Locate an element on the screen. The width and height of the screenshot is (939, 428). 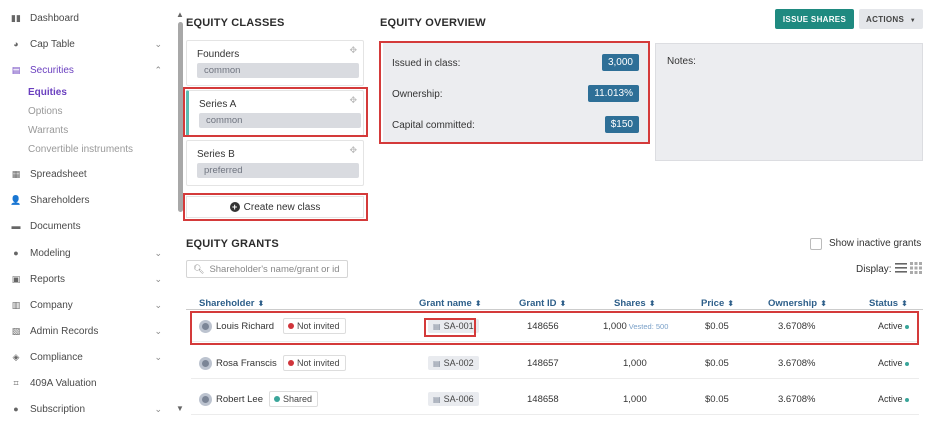
sidebar-item-cap-table: ◕ Cap Table ⌄ is located at coordinates (90, 44).